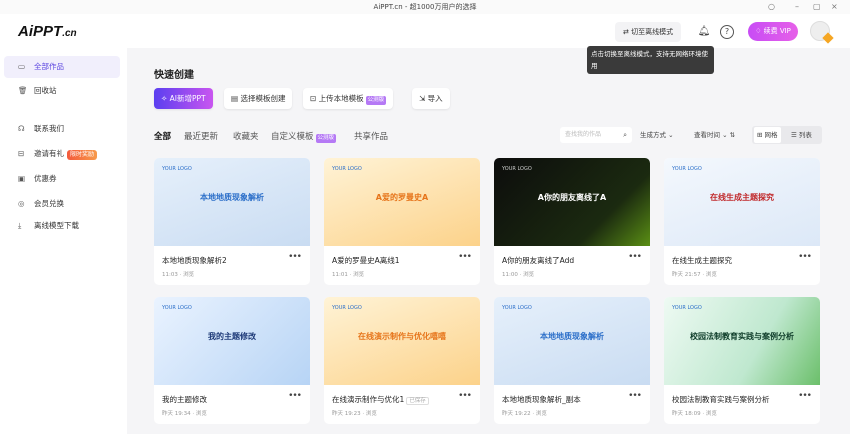 The width and height of the screenshot is (850, 434). I want to click on template-create-button: ▤ 选择模板创建, so click(258, 98).